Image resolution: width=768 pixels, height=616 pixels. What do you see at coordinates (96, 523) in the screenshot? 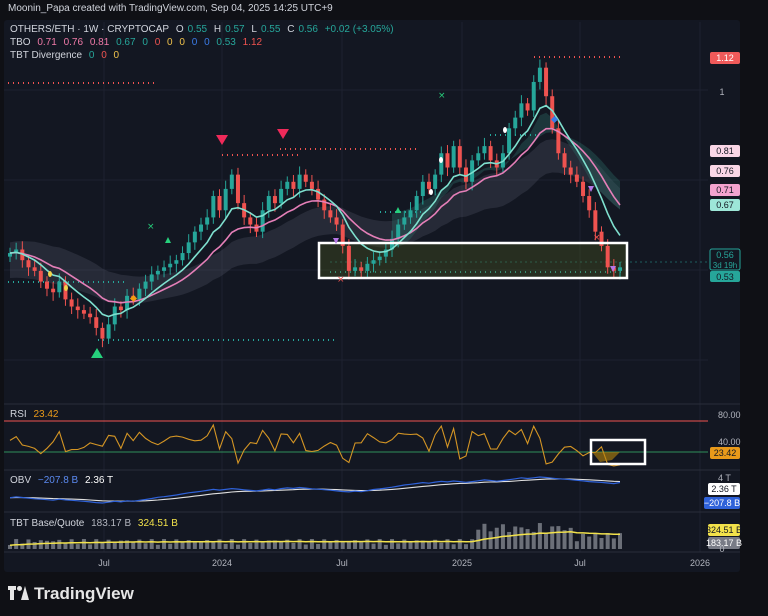
I see `tbt-legend: TBT Base/Quote 183.17 B 324.51 B` at bounding box center [96, 523].